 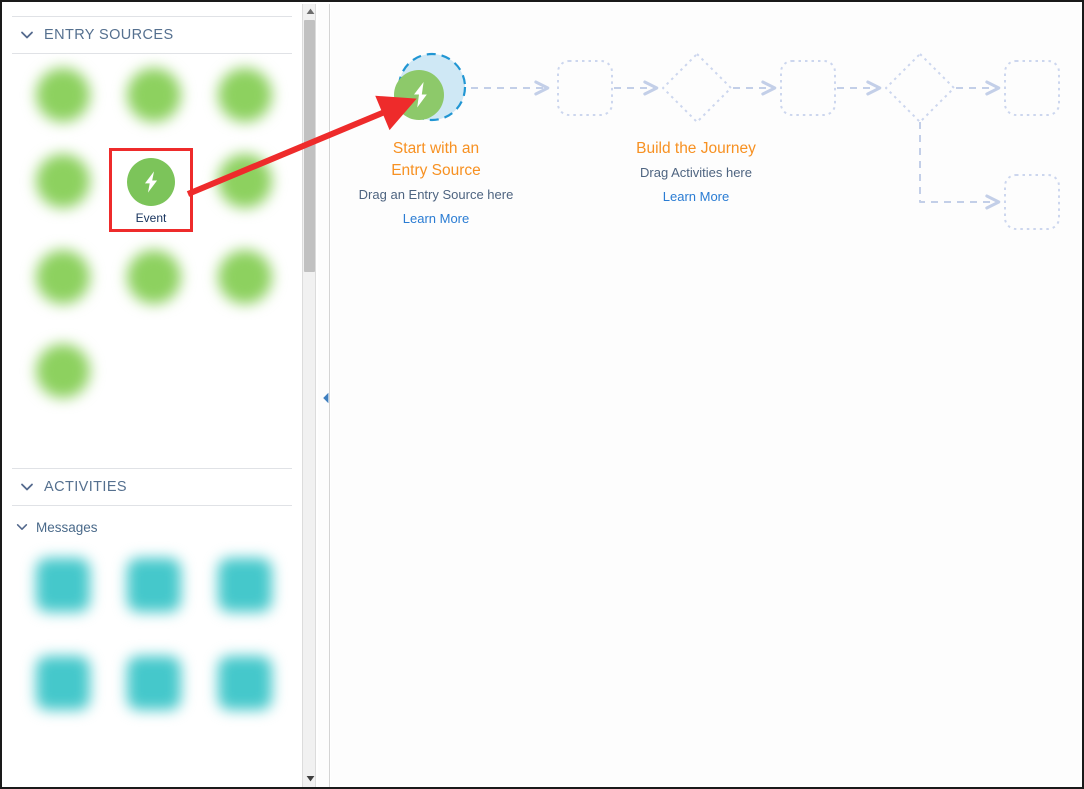 I want to click on journey-subtitle: Drag Activities here, so click(x=696, y=172).